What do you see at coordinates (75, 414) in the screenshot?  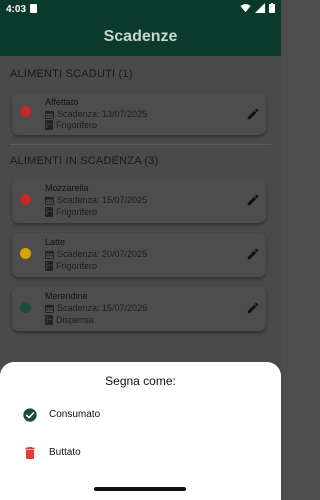 I see `option-label: Consumato` at bounding box center [75, 414].